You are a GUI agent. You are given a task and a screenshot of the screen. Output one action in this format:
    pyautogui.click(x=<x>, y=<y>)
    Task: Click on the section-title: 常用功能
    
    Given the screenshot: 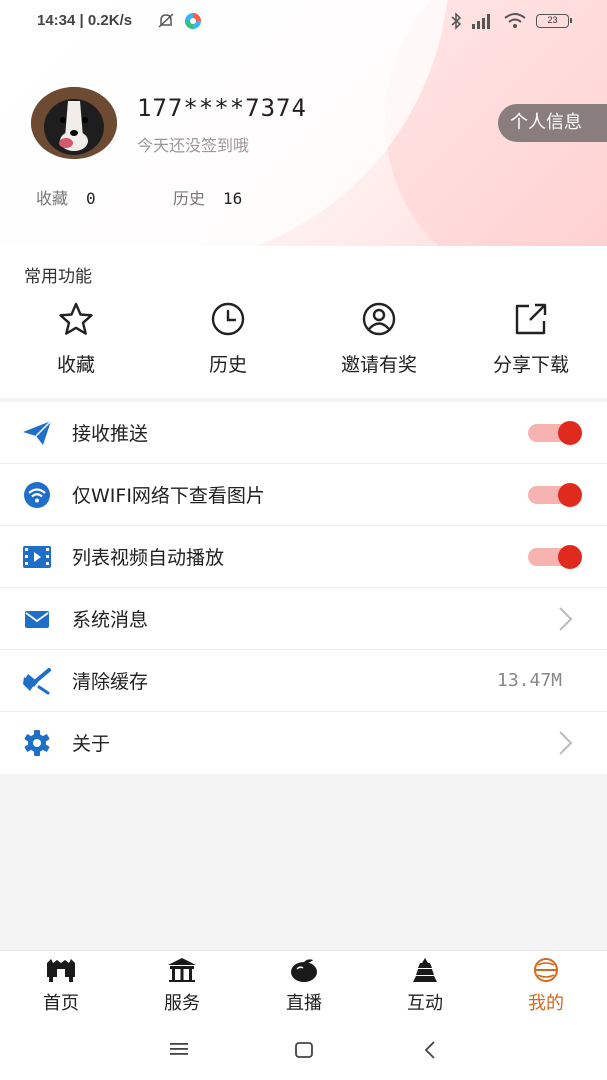 What is the action you would take?
    pyautogui.click(x=58, y=277)
    